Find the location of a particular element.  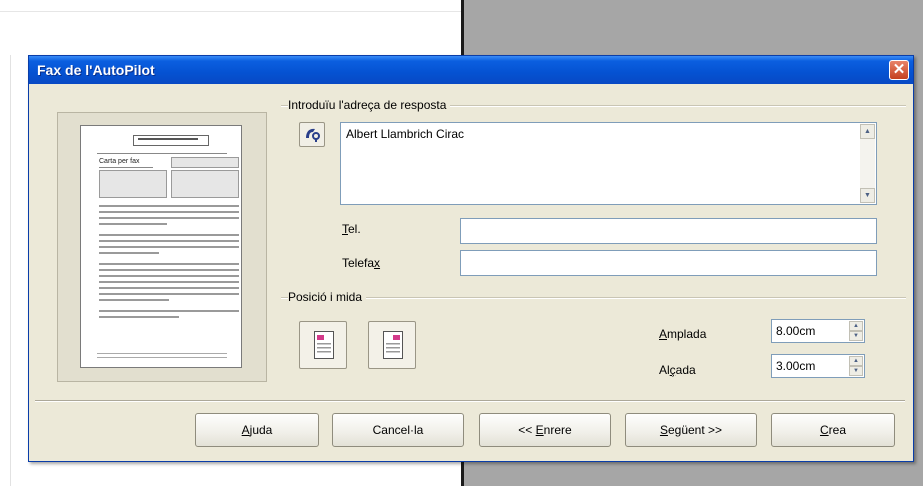

page-layout-right-icon is located at coordinates (393, 345).